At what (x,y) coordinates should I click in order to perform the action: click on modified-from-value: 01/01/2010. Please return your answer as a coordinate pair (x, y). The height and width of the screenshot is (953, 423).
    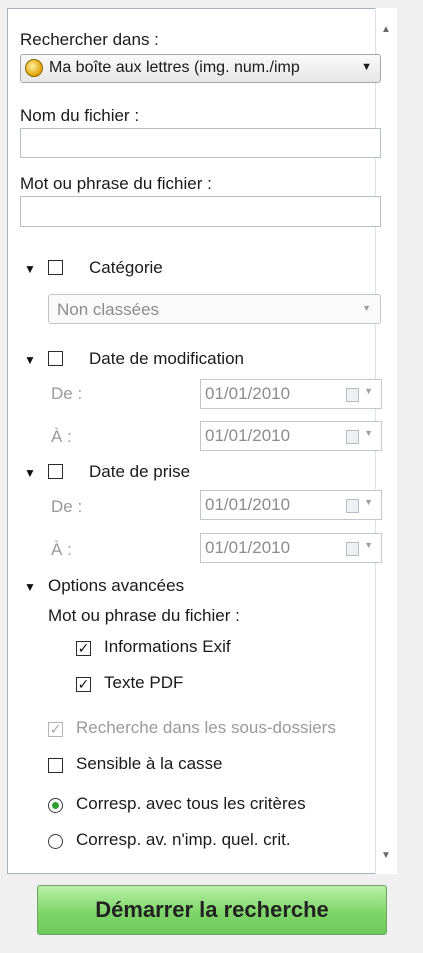
    Looking at the image, I should click on (248, 393).